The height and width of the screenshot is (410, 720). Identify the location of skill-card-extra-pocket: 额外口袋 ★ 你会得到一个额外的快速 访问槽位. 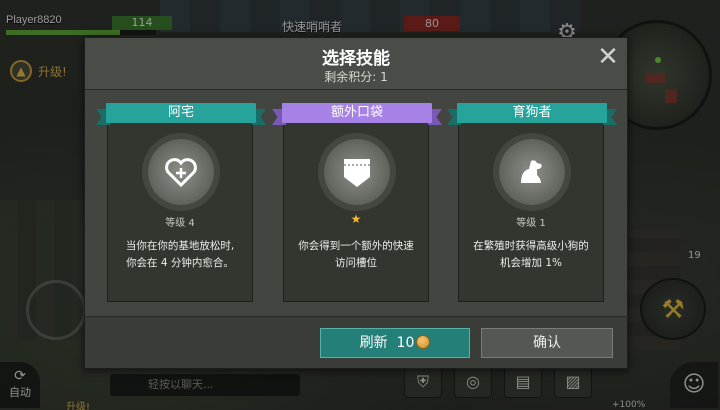
(357, 202).